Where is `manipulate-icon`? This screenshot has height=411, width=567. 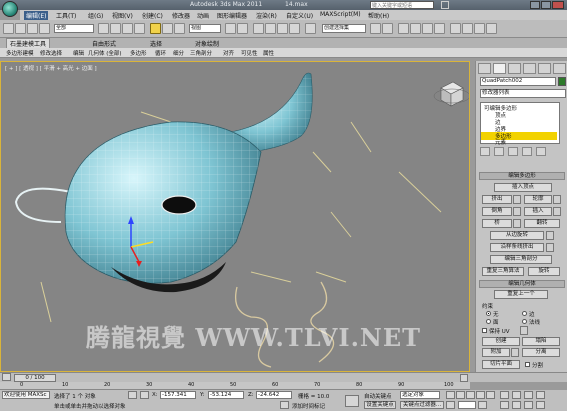 manipulate-icon is located at coordinates (242, 28).